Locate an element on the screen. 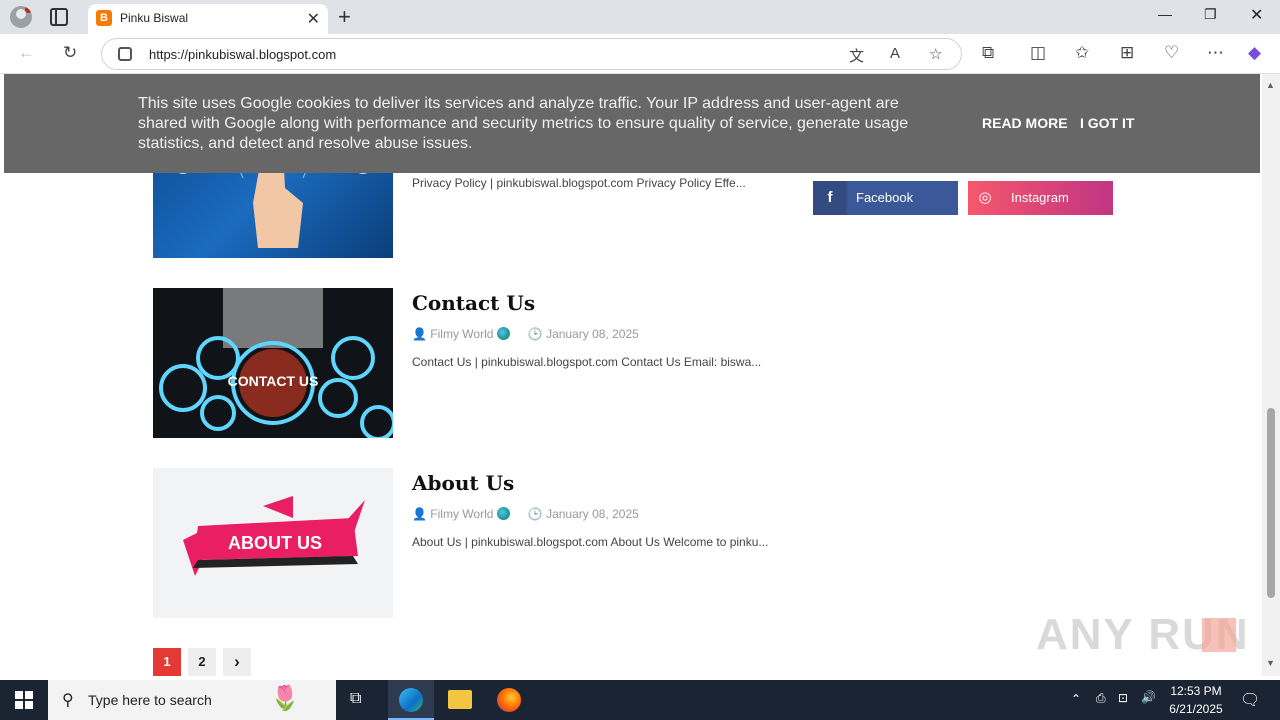 The image size is (1280, 720). task-view-icon: ⧉ is located at coordinates (355, 699).